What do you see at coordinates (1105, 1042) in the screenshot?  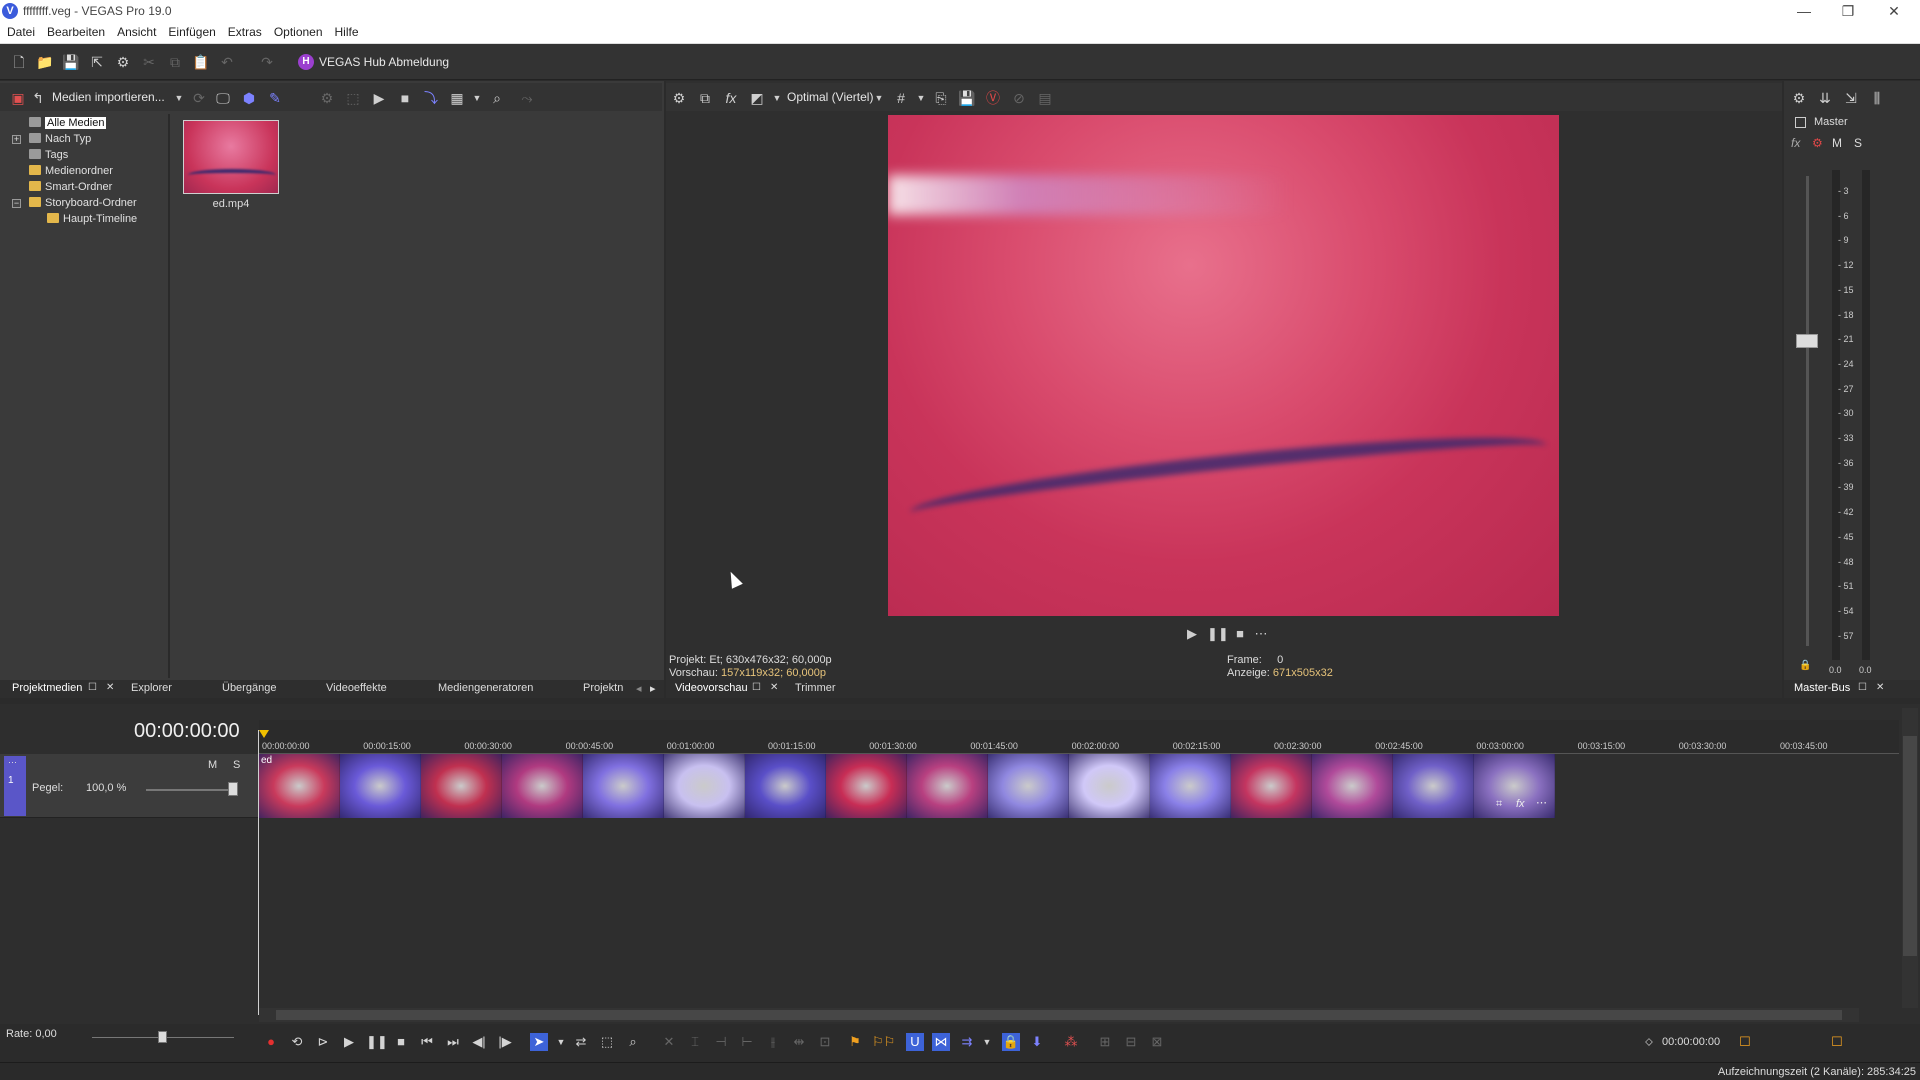 I see `disabled-tool-a-icon: ⊞` at bounding box center [1105, 1042].